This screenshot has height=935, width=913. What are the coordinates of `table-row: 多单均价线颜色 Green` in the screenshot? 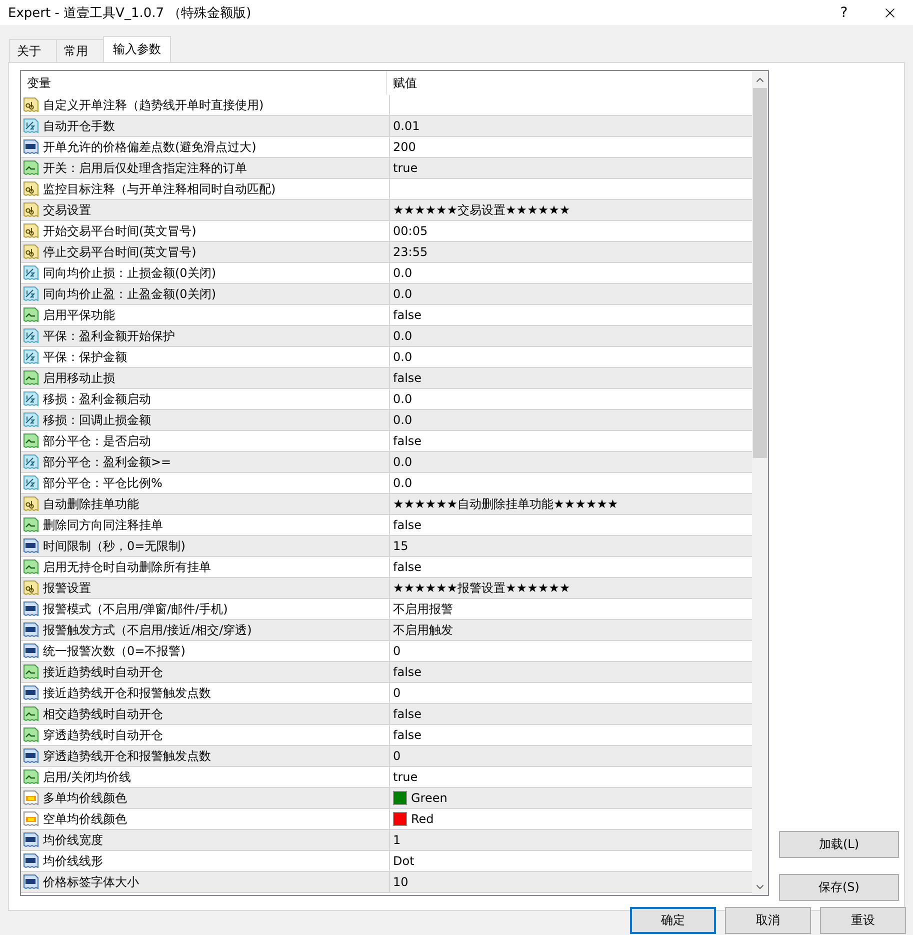 It's located at (386, 798).